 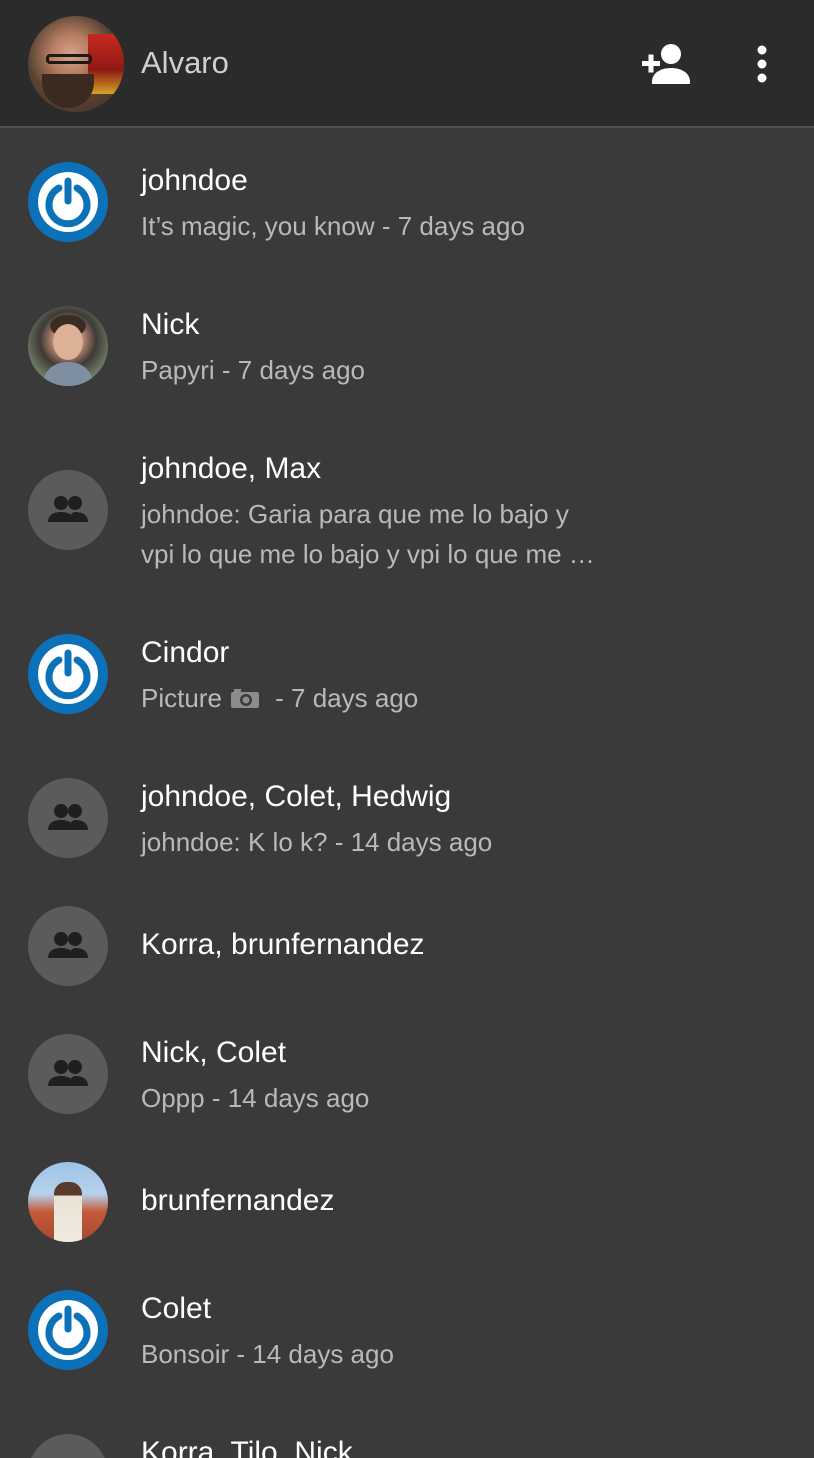 I want to click on conversation-title: johndoe, Colet, Hedwig, so click(x=296, y=796).